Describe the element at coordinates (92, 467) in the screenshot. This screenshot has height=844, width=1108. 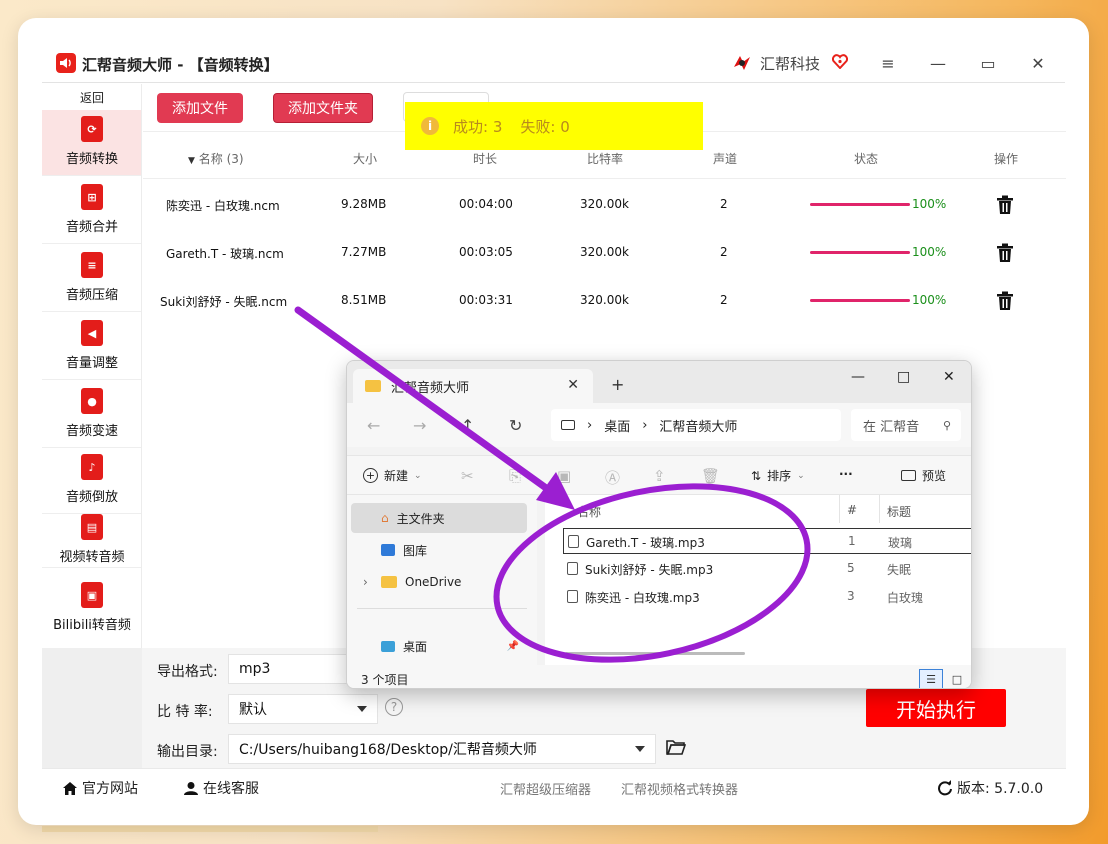
I see `music-note-icon: ♪` at that location.